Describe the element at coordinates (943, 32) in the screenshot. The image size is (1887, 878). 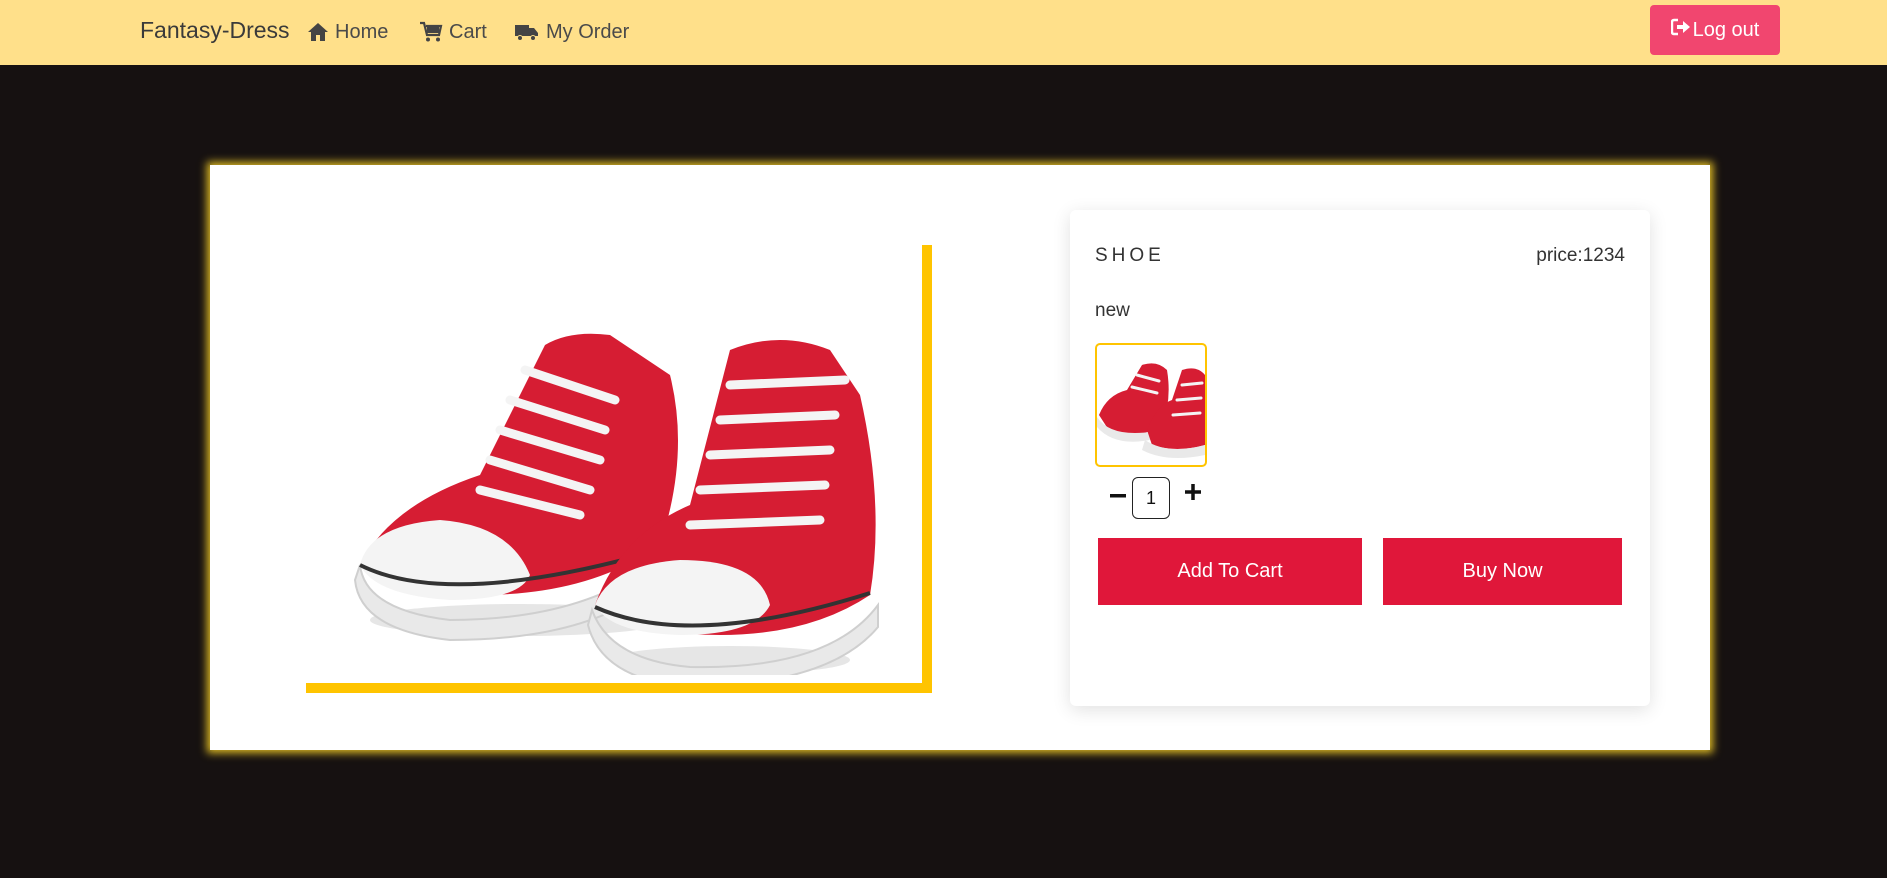
I see `navbar: Fantasy-Dress Home Cart My Order Log out` at that location.